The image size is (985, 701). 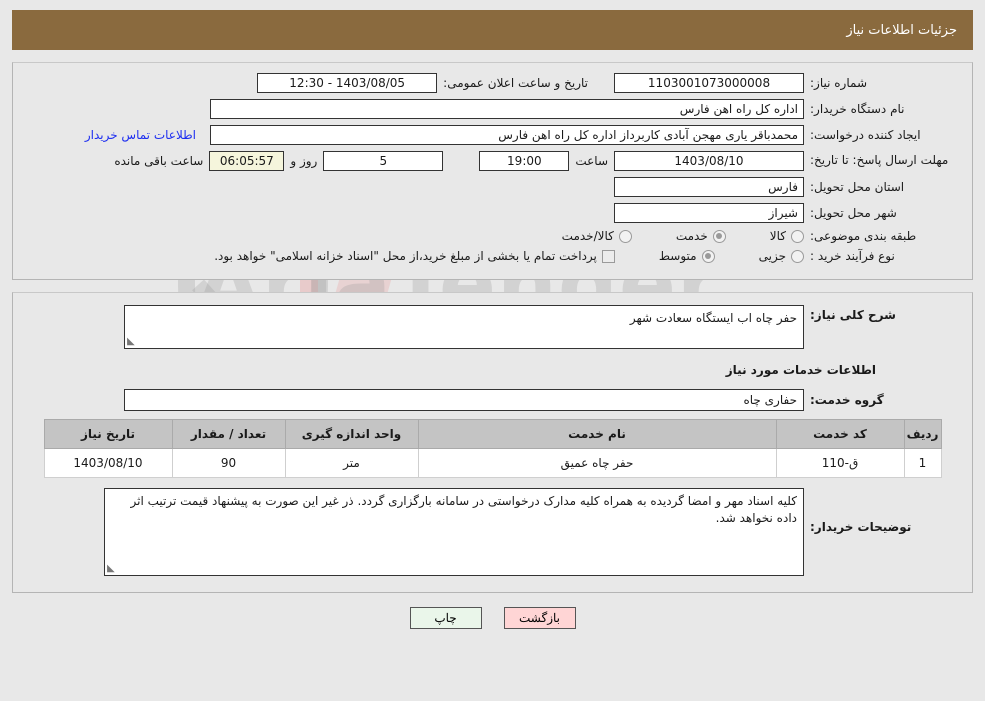 What do you see at coordinates (787, 236) in the screenshot?
I see `classification-option-kala: کالا` at bounding box center [787, 236].